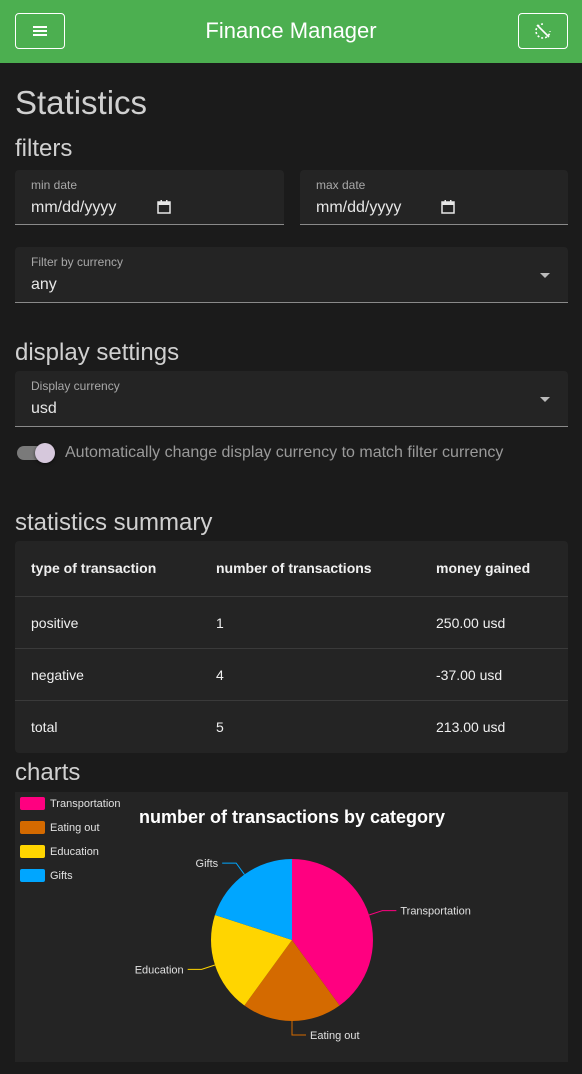 The width and height of the screenshot is (582, 1074). I want to click on table-cell: positive, so click(55, 623).